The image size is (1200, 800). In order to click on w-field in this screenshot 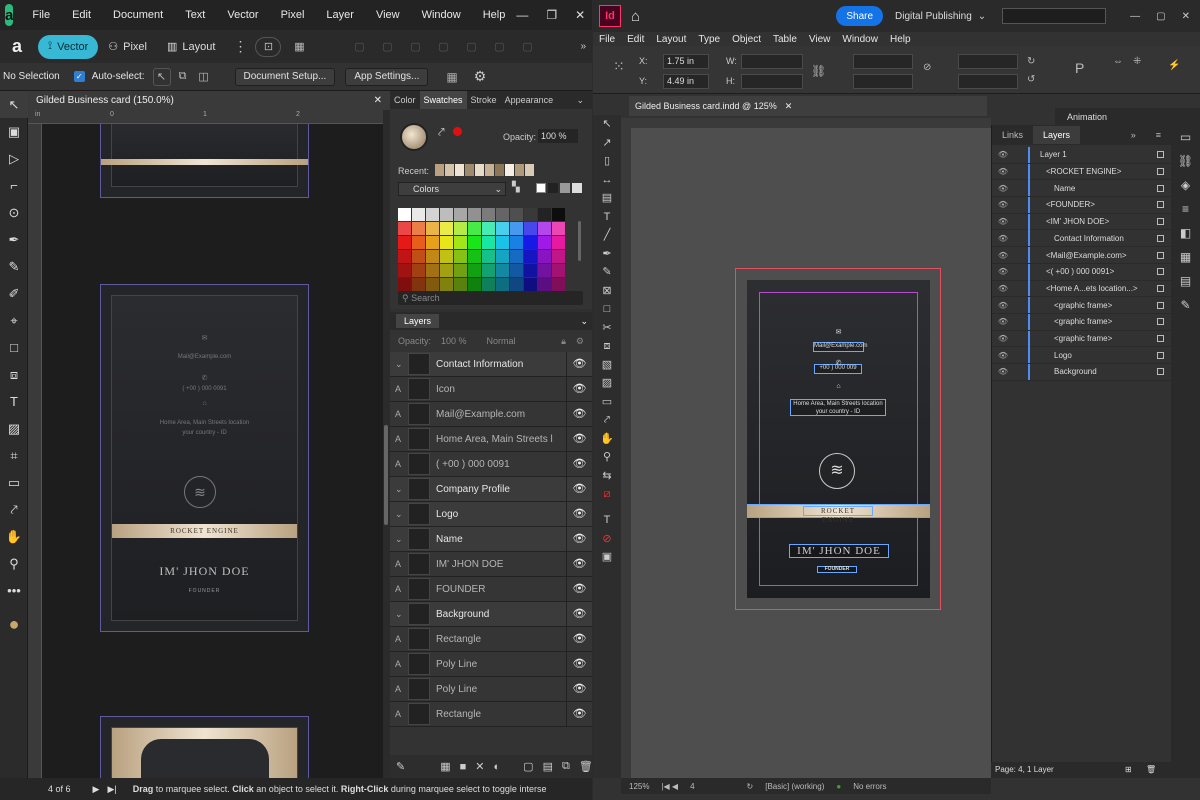, I will do `click(772, 61)`.